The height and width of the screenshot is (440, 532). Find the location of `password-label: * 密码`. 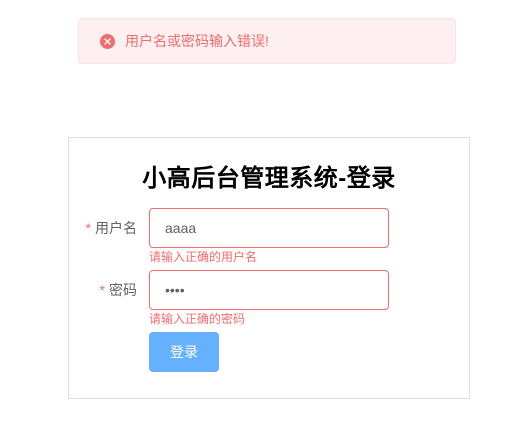

password-label: * 密码 is located at coordinates (118, 290).